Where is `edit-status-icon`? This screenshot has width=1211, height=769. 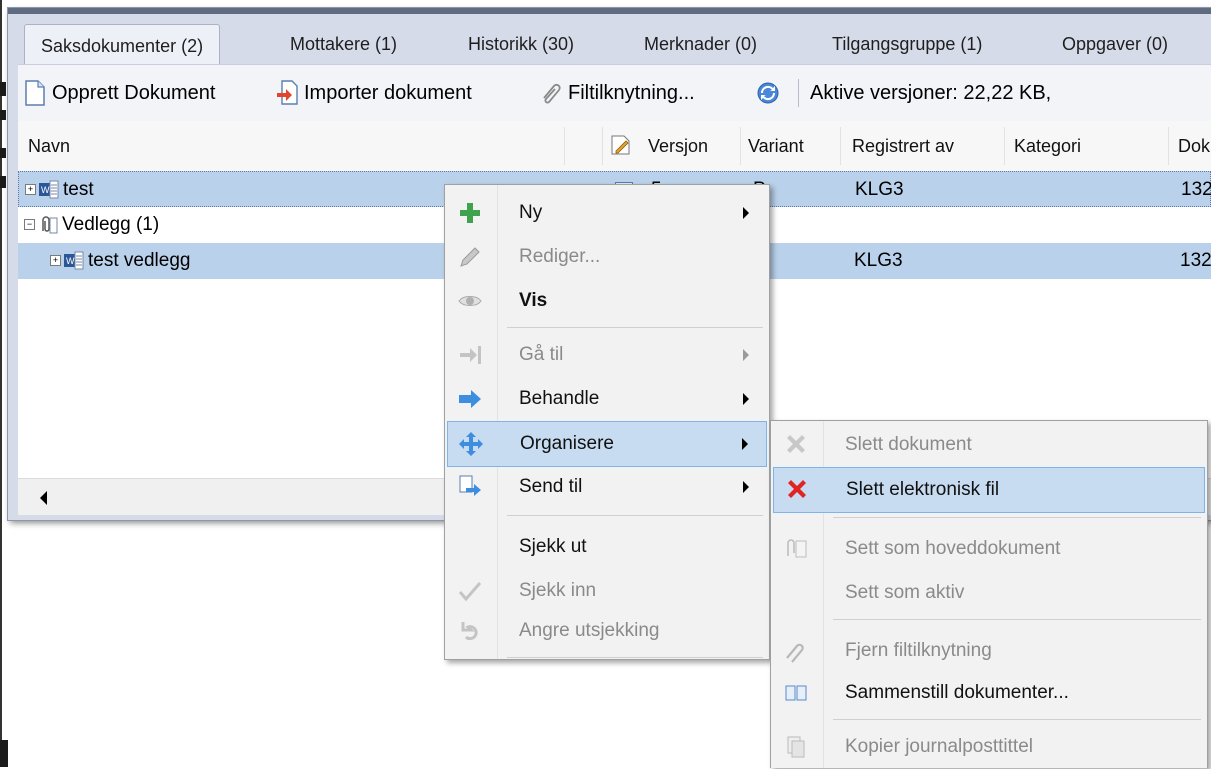 edit-status-icon is located at coordinates (621, 145).